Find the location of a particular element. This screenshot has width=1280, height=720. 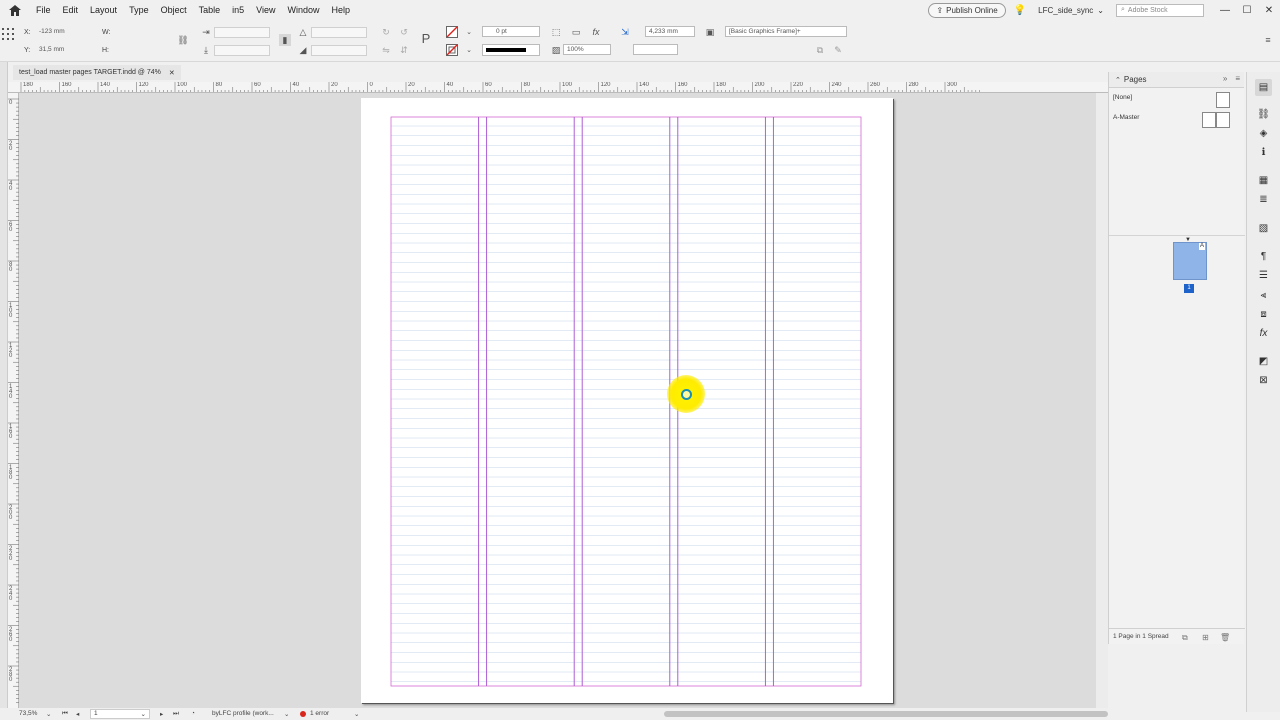

panel-menu-icon: ≡ is located at coordinates (1237, 78).